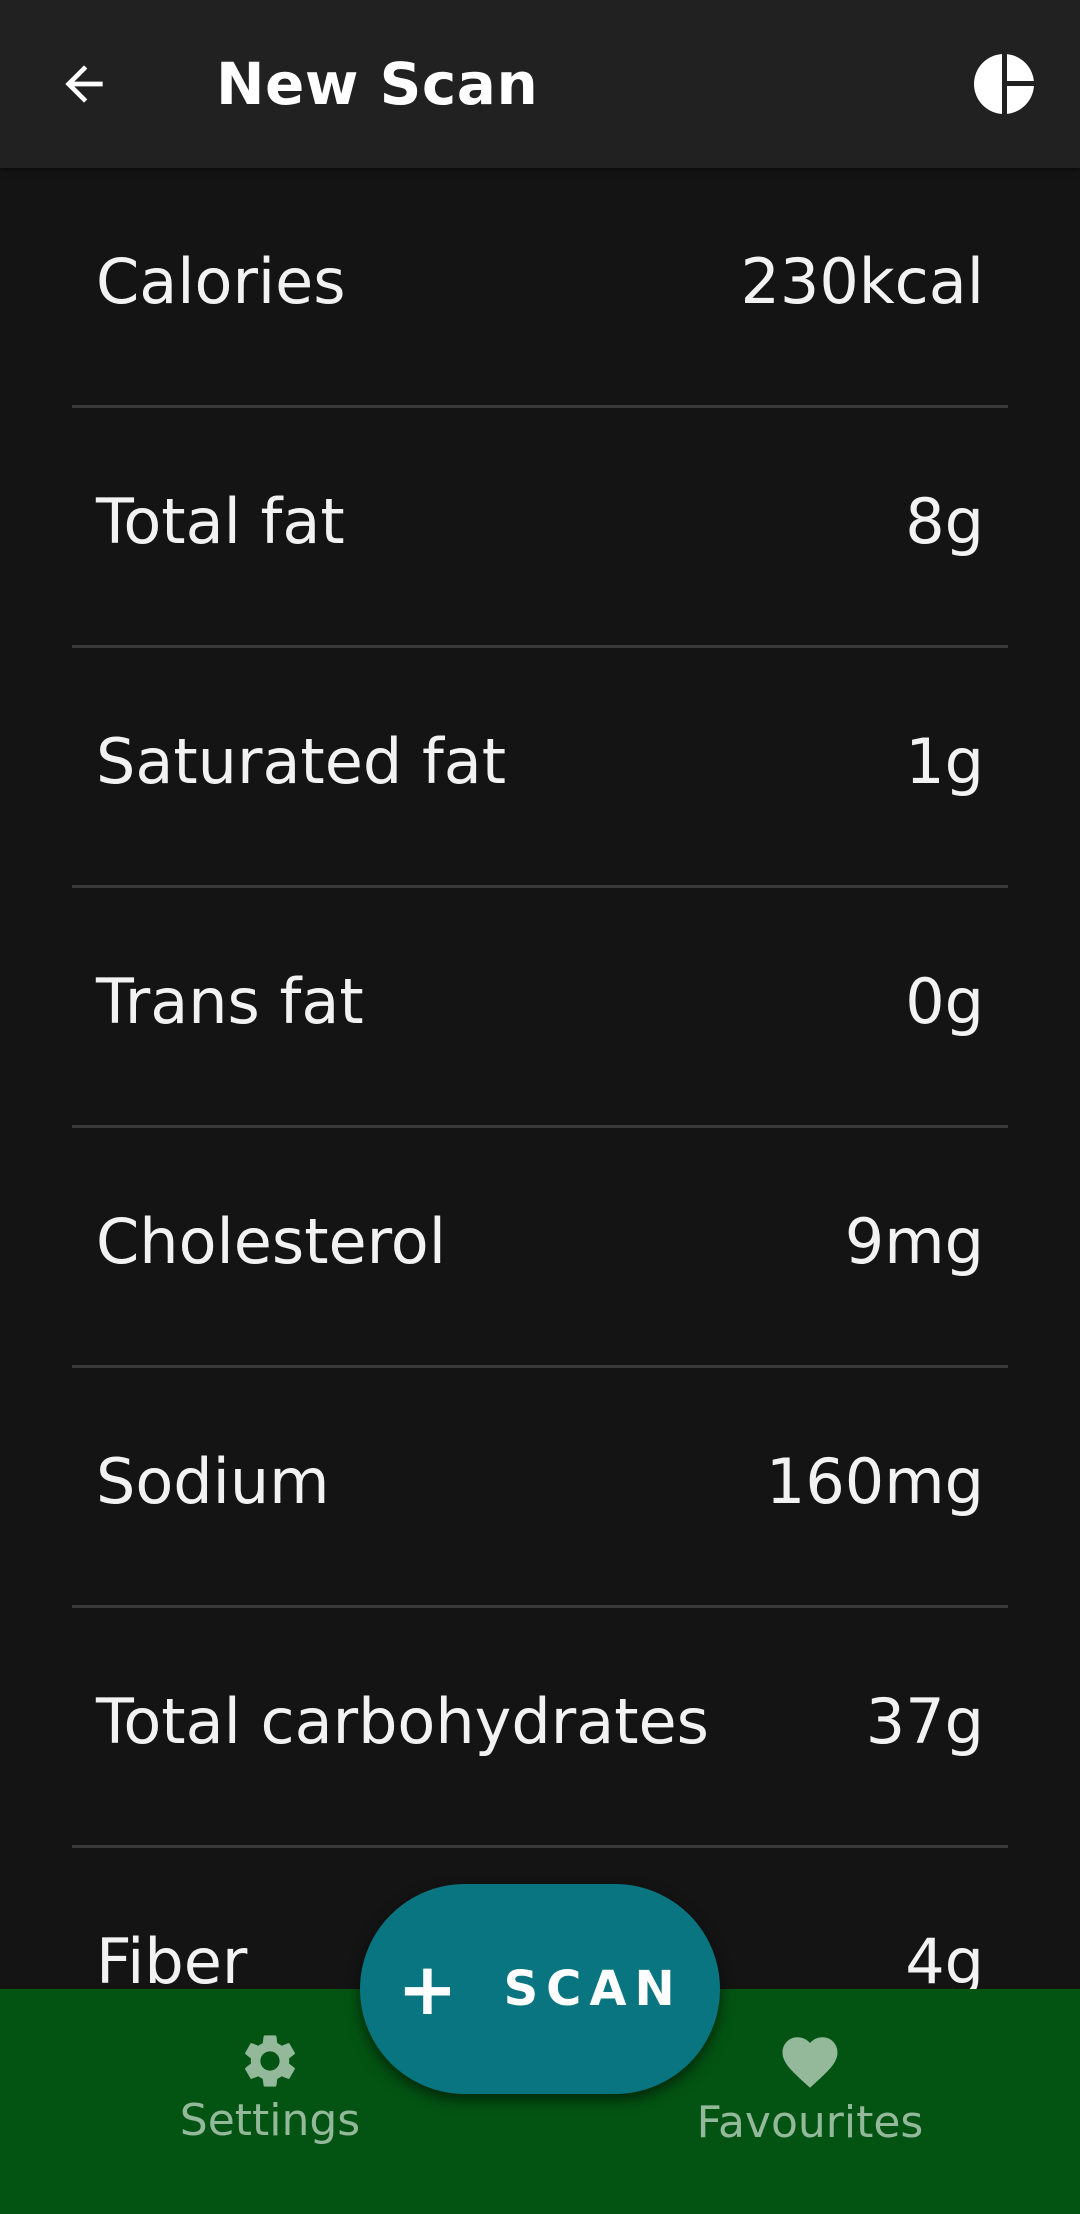 The width and height of the screenshot is (1080, 2214). Describe the element at coordinates (944, 1001) in the screenshot. I see `nutrient-value: 0g` at that location.